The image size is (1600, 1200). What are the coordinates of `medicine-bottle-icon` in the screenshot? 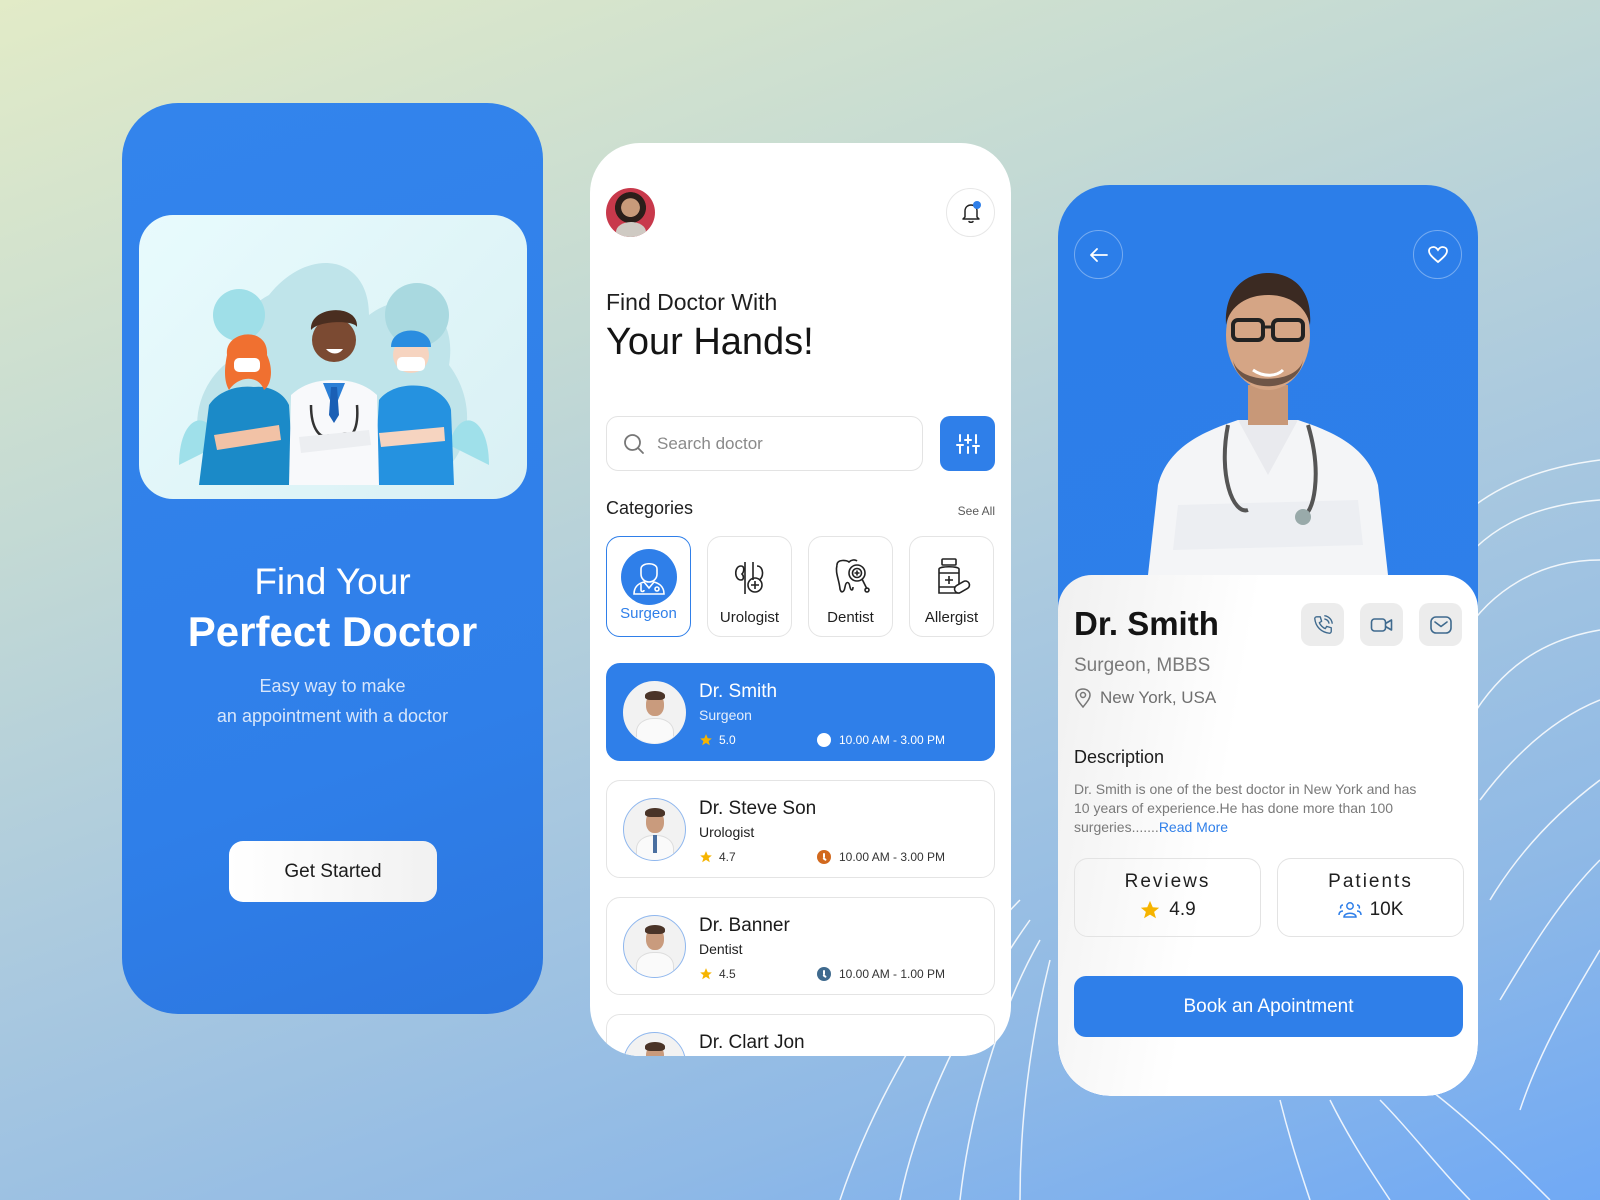 It's located at (952, 577).